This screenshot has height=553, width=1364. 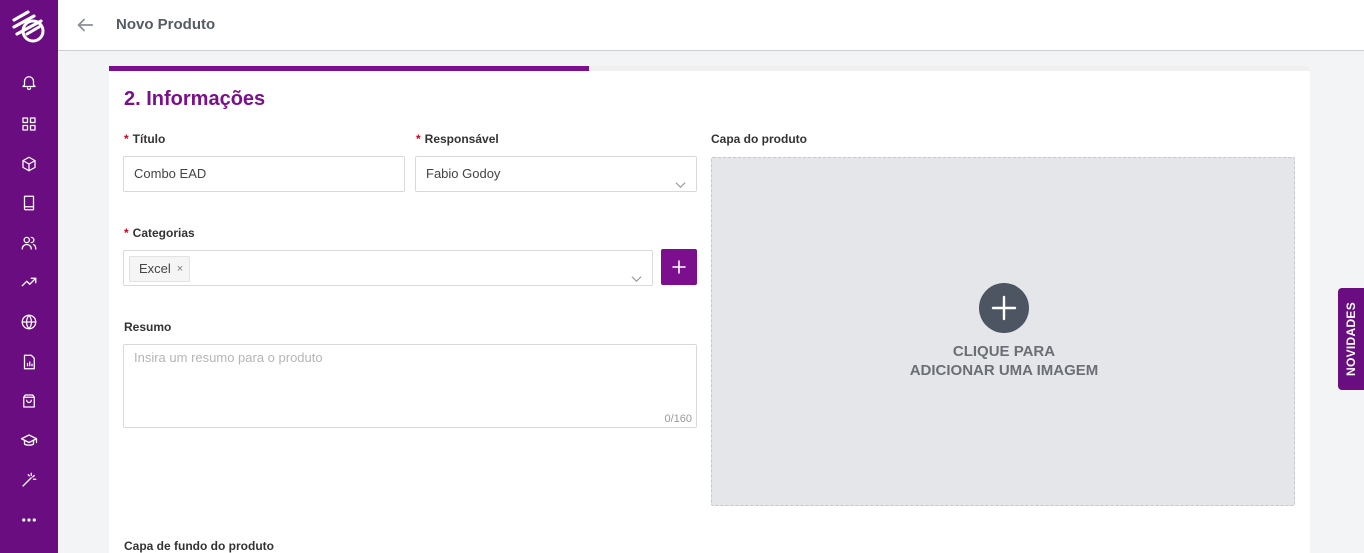 I want to click on dashboard-icon, so click(x=29, y=124).